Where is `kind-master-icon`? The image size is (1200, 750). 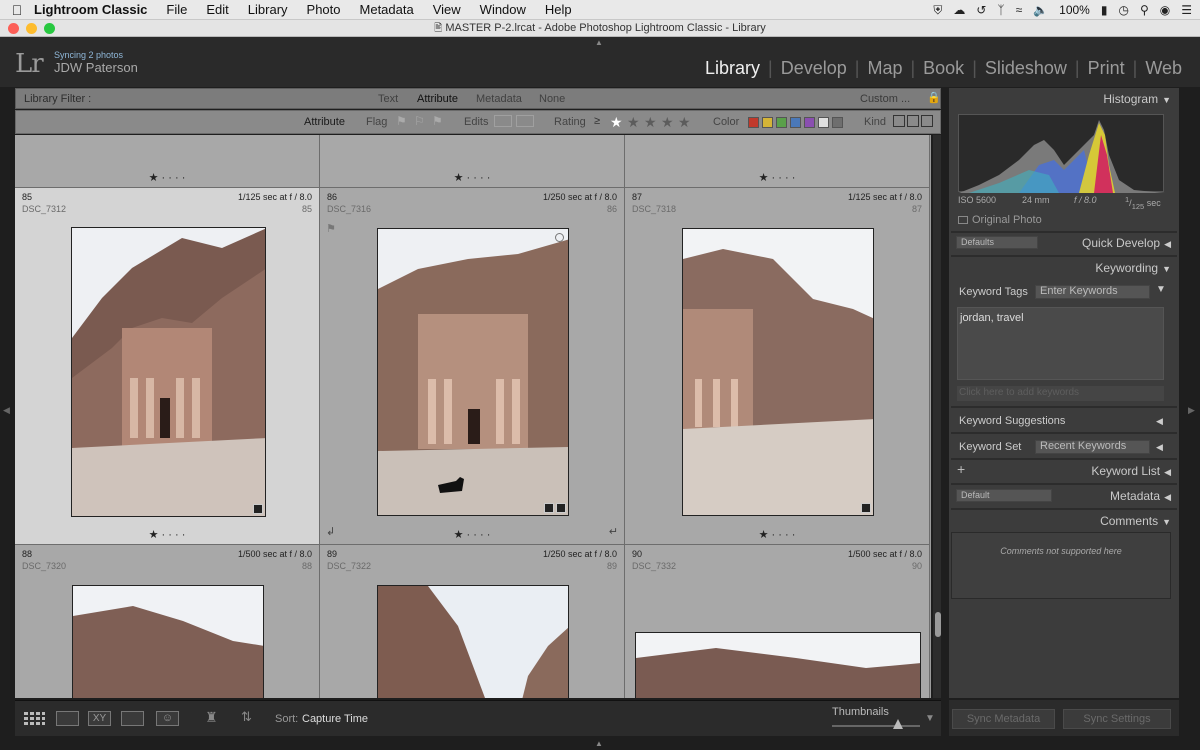
kind-master-icon is located at coordinates (899, 121).